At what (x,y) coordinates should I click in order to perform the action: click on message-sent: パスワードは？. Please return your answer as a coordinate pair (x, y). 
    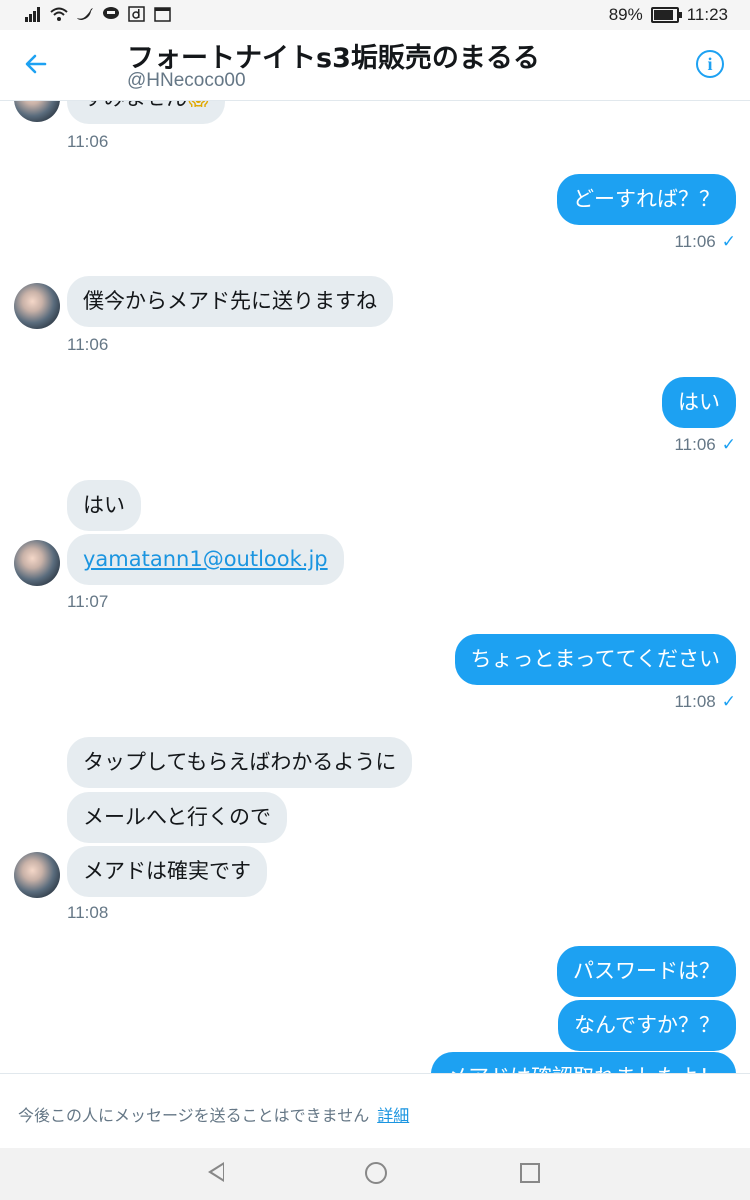
    Looking at the image, I should click on (646, 971).